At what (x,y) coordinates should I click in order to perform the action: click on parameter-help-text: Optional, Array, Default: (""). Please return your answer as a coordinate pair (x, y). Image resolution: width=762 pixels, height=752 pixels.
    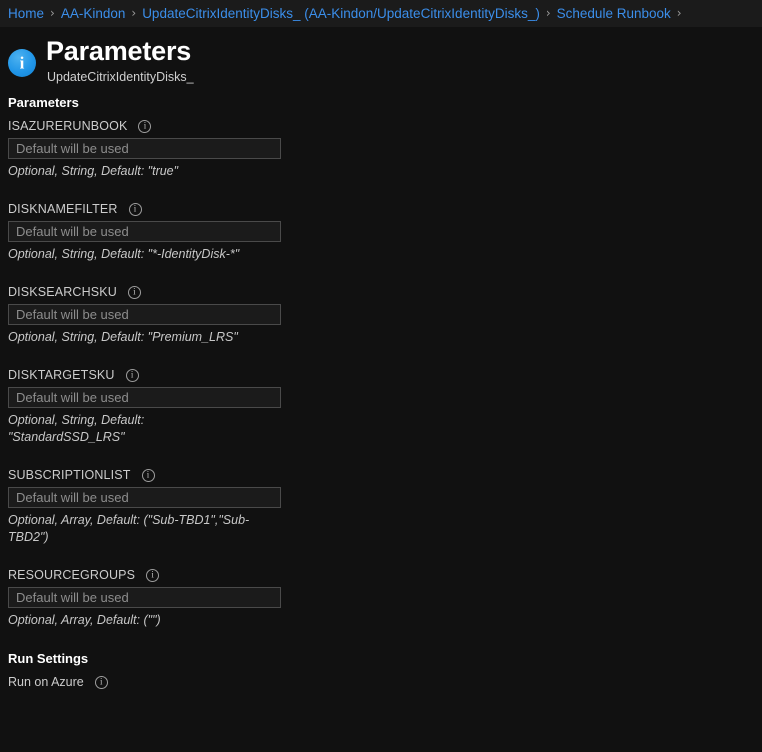
    Looking at the image, I should click on (84, 620).